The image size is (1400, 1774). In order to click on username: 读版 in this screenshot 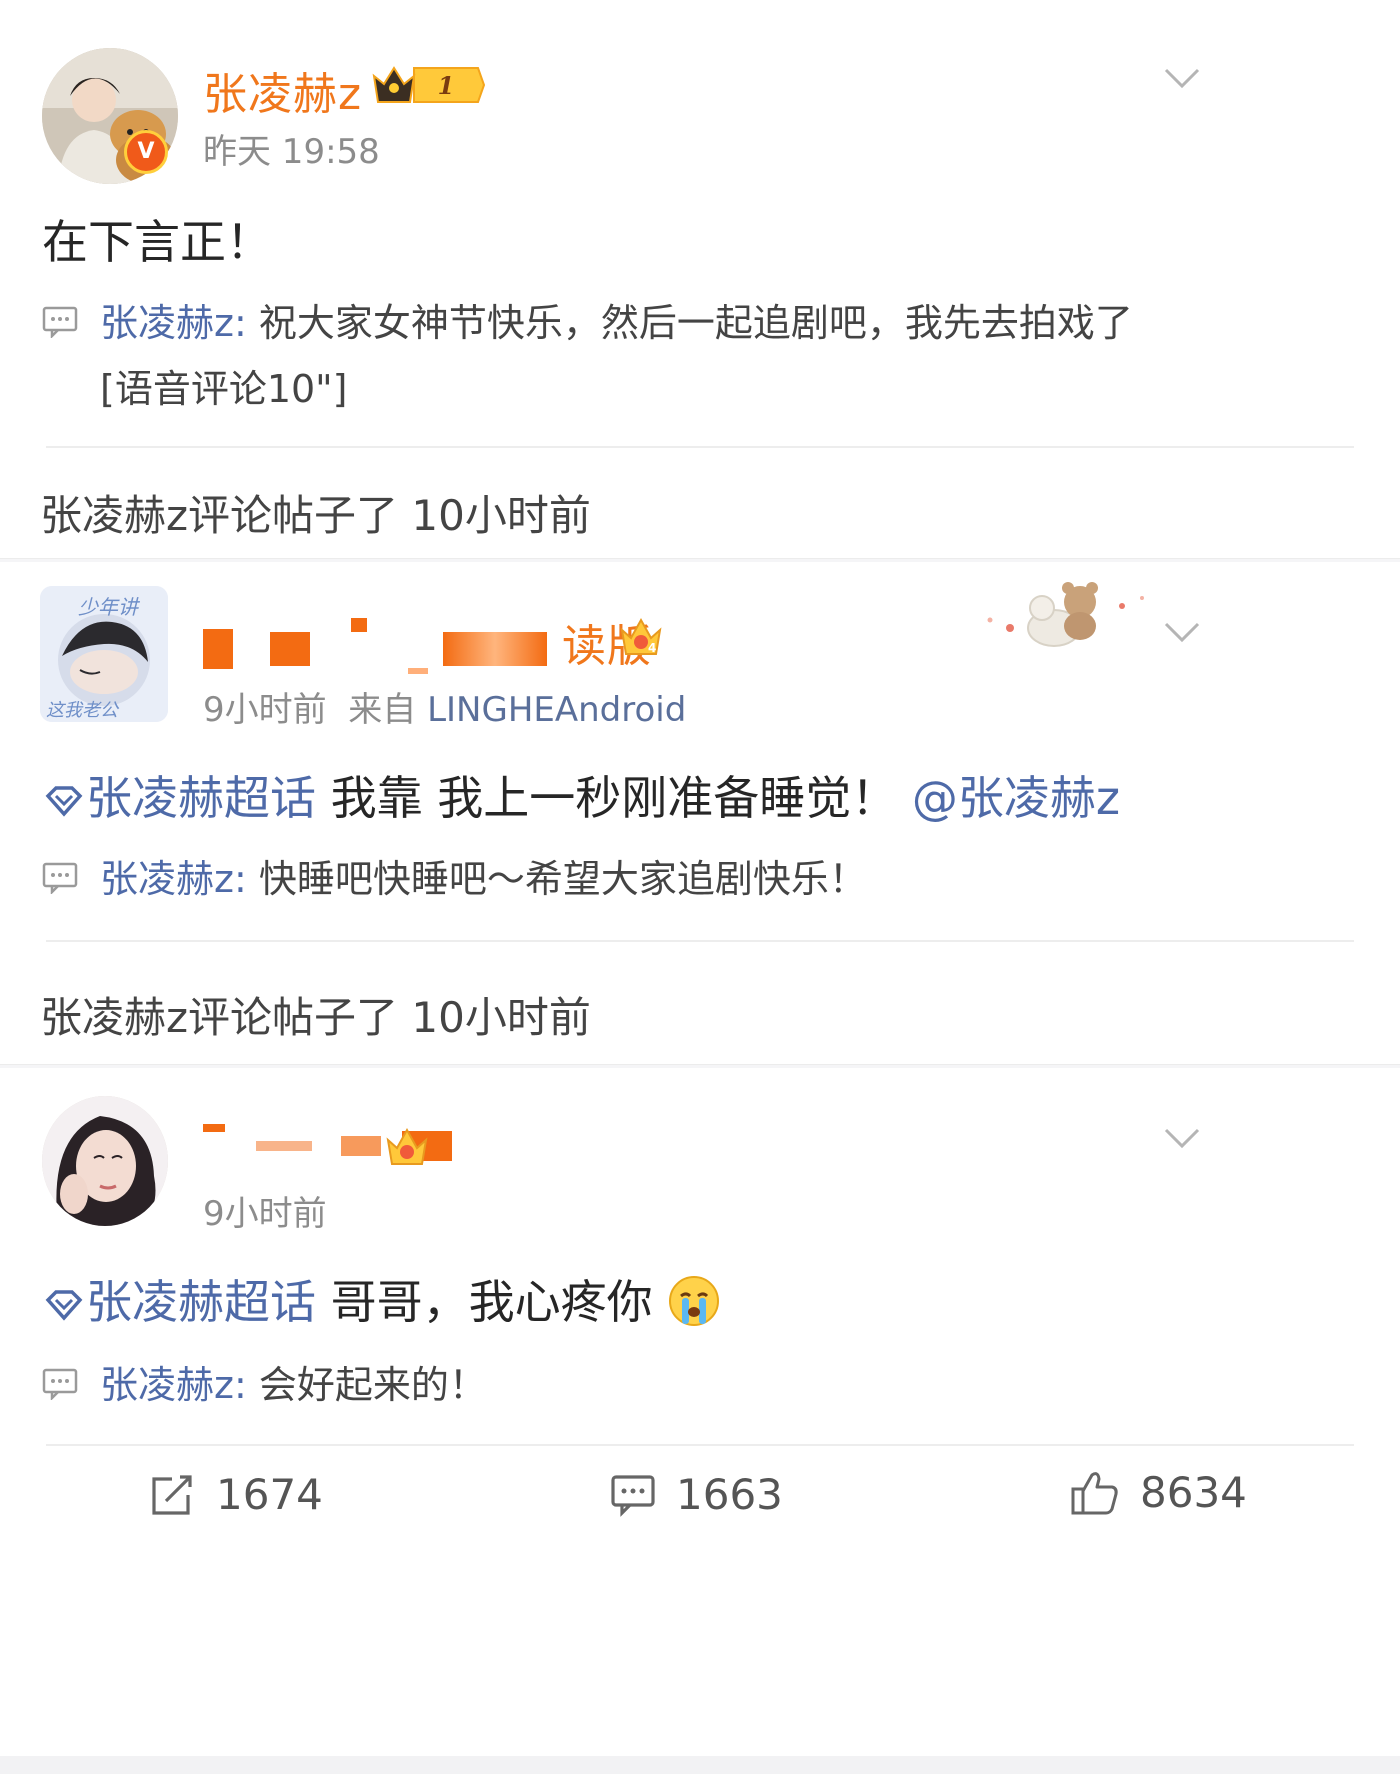, I will do `click(427, 642)`.